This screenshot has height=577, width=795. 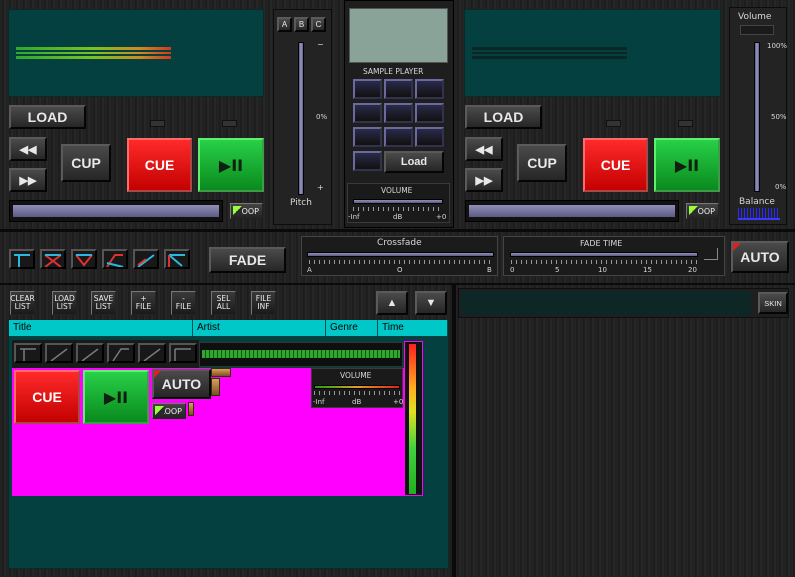 I want to click on select-all-button: SEL ALL, so click(x=223, y=303).